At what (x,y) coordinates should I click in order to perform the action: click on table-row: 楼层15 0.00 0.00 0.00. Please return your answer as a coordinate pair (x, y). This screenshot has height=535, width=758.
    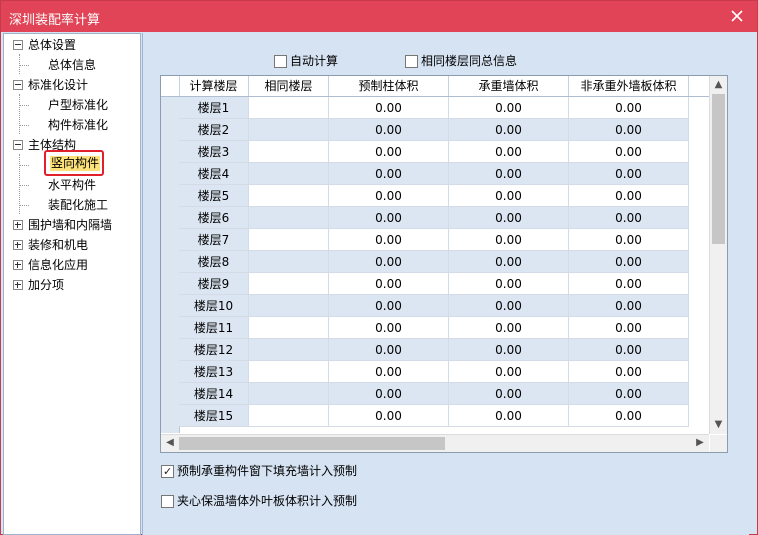
    Looking at the image, I should click on (444, 416).